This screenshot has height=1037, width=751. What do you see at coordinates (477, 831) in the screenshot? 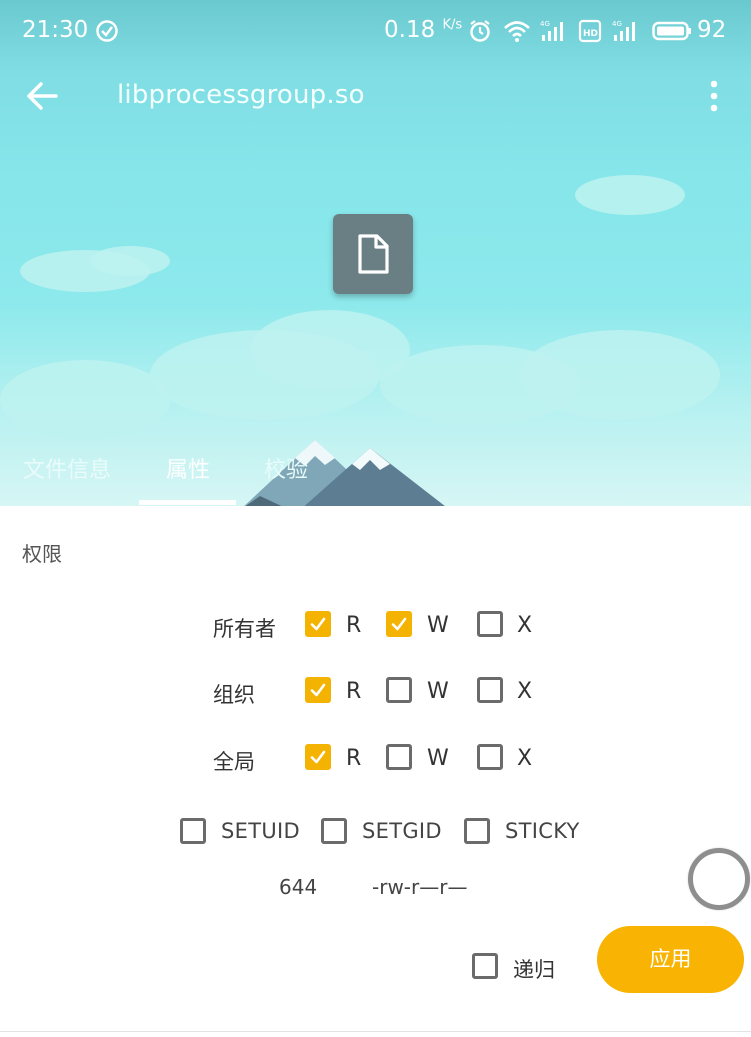
I see `sticky-checkbox` at bounding box center [477, 831].